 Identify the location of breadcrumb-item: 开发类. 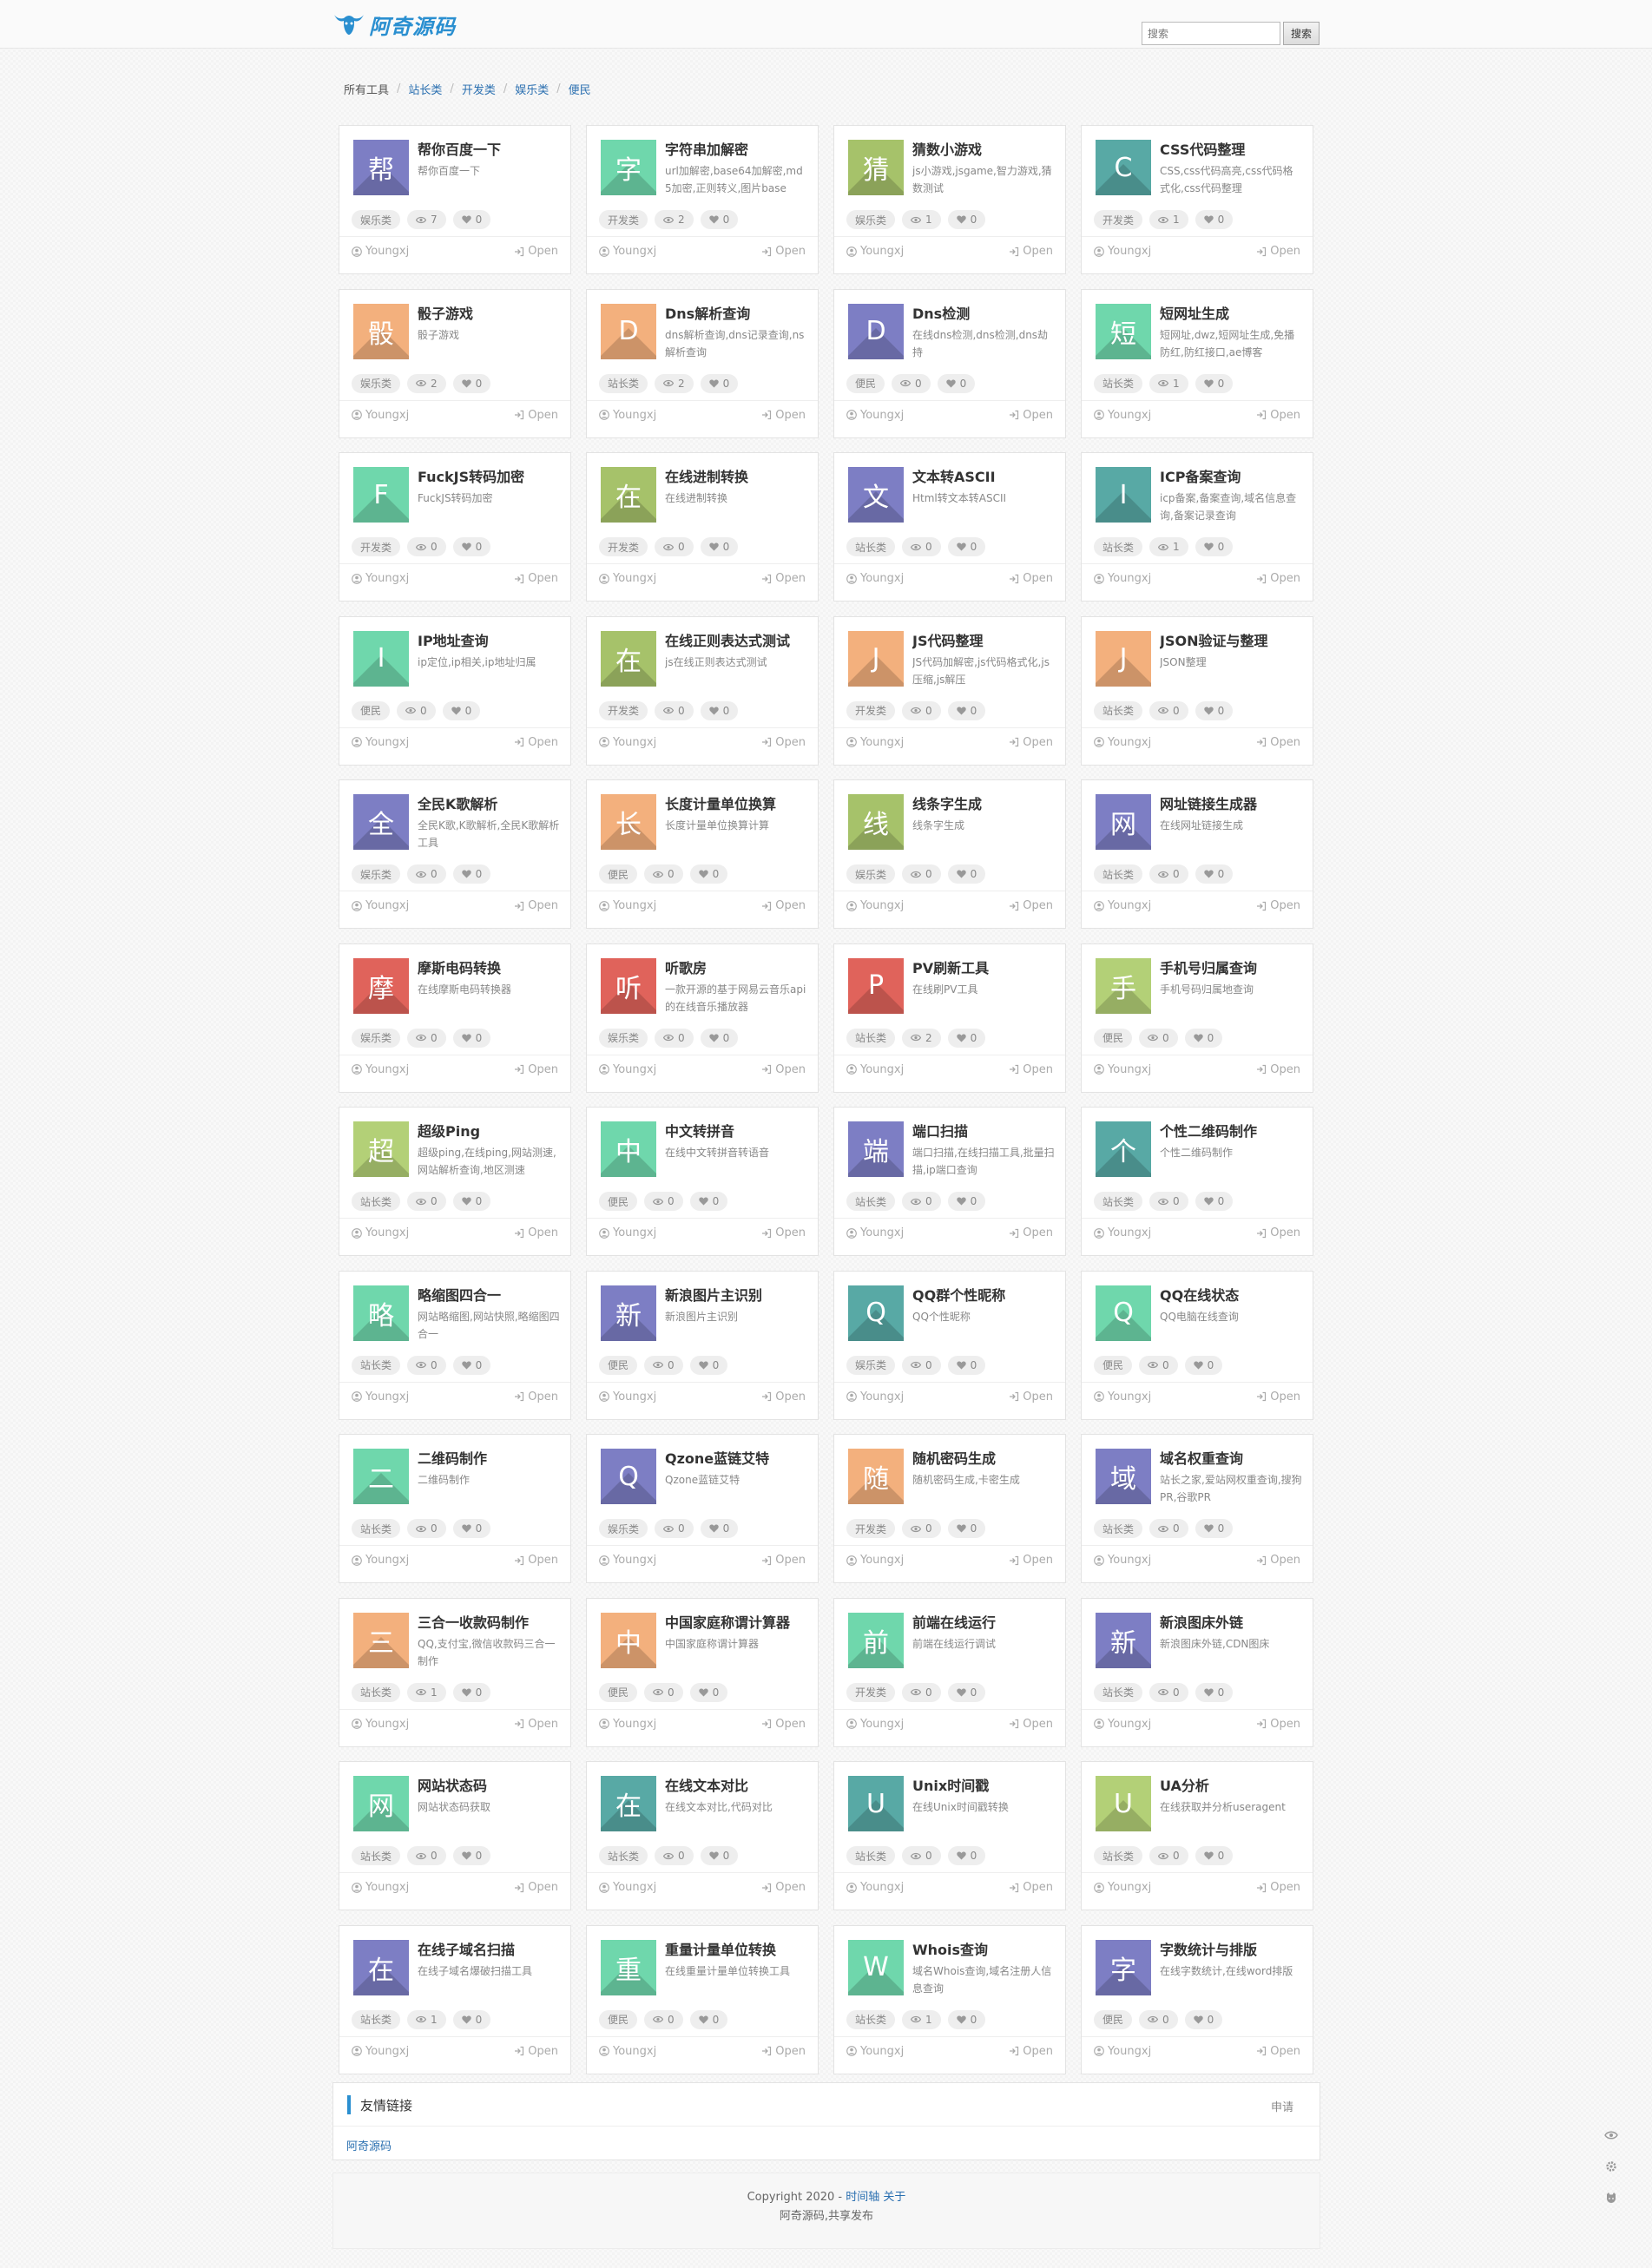
(479, 89).